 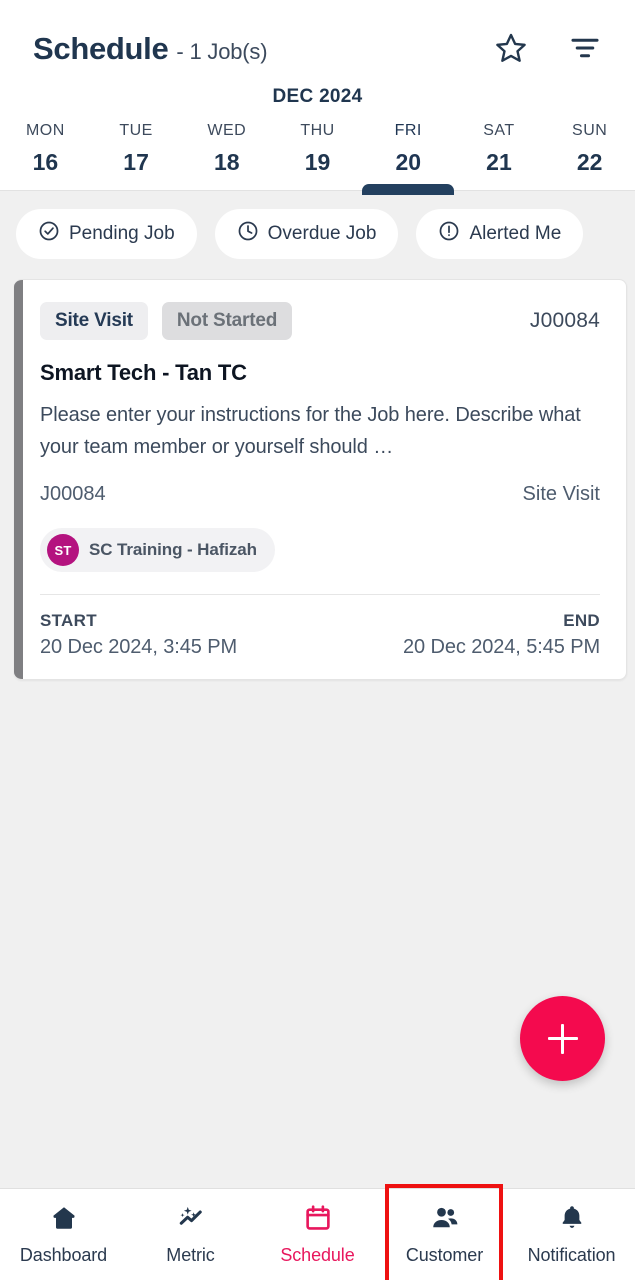 I want to click on day-cell-fri: FRI 20, so click(x=408, y=158).